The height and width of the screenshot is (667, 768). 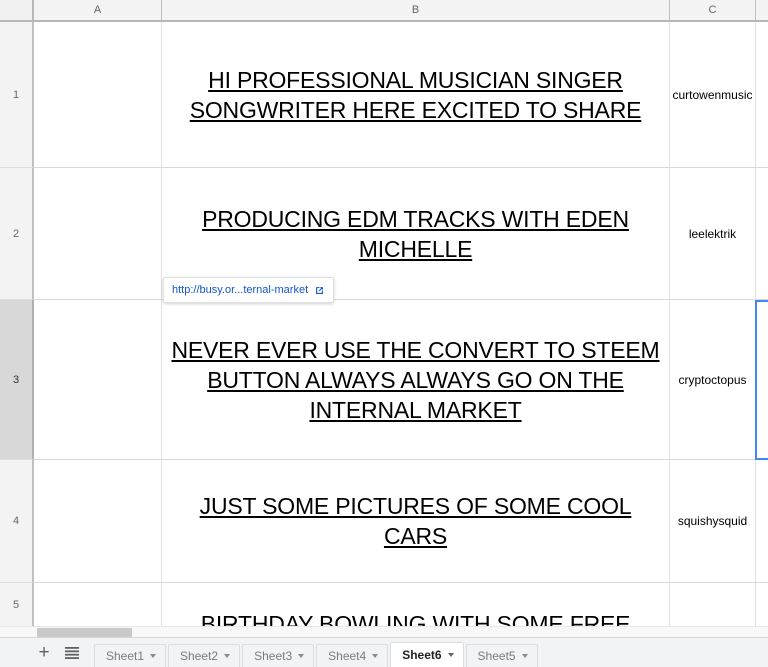 I want to click on cell-c4-text: squishysquid, so click(x=712, y=521).